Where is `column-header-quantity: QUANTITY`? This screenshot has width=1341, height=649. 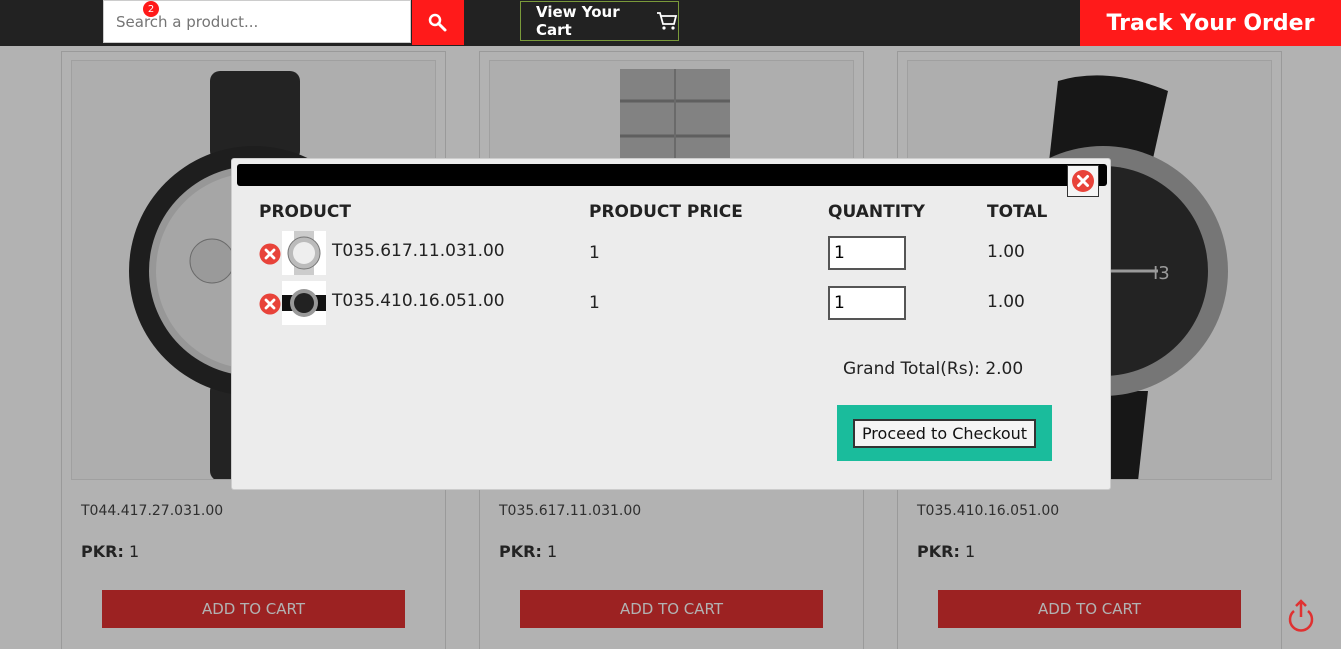 column-header-quantity: QUANTITY is located at coordinates (876, 212).